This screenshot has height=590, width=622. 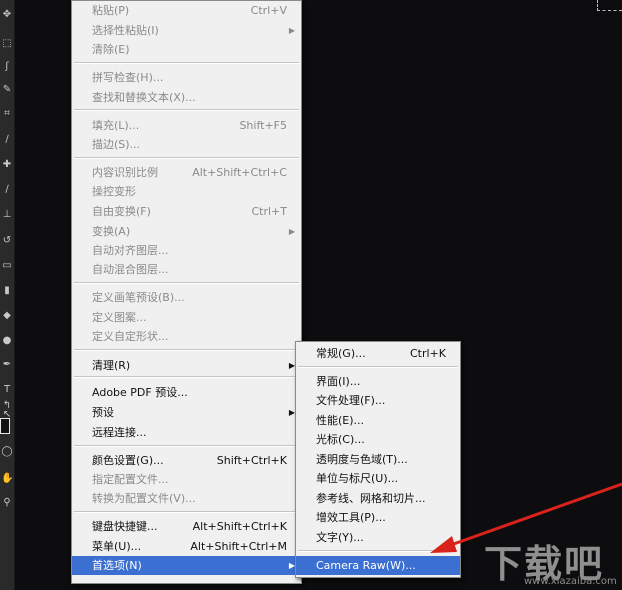 I want to click on watermark-url: www.xiazaiba.com, so click(x=570, y=581).